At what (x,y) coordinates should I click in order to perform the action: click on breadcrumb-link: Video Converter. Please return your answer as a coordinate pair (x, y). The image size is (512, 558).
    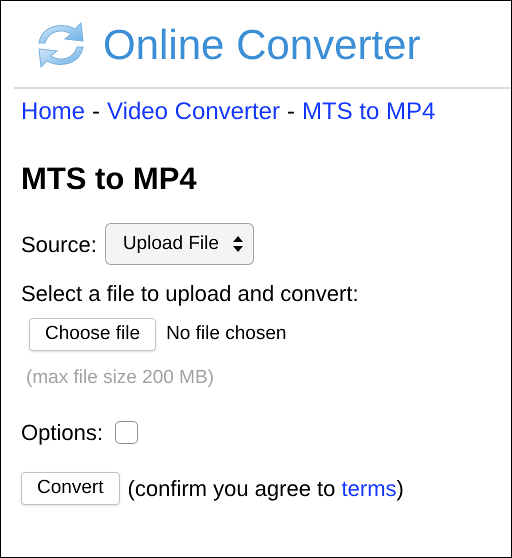
    Looking at the image, I should click on (193, 112).